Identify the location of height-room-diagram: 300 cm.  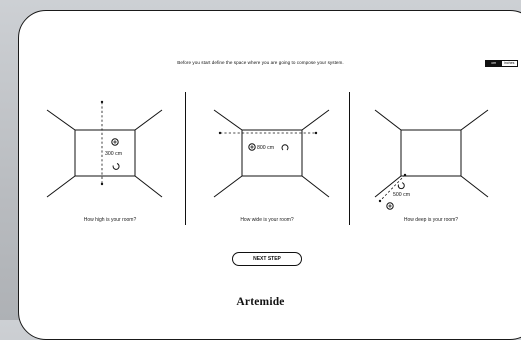
(104, 149).